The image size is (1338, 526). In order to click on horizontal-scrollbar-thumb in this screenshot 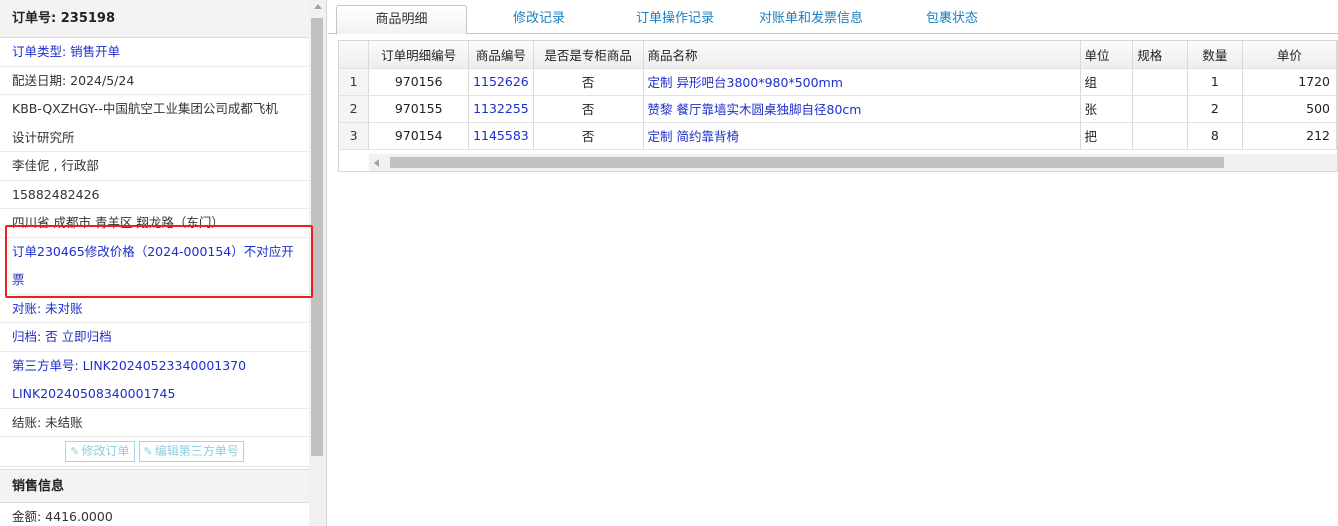, I will do `click(807, 162)`.